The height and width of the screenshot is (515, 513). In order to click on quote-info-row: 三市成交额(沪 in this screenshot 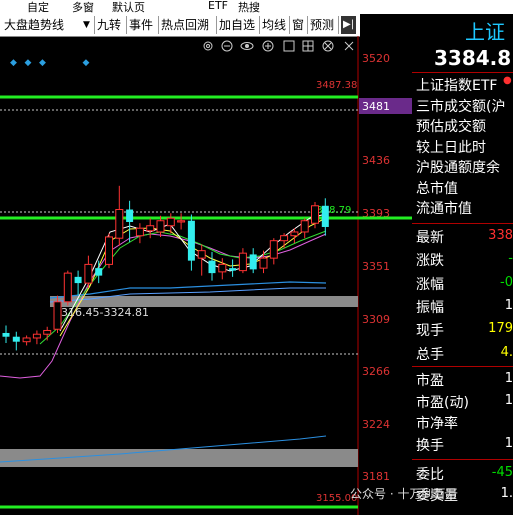, I will do `click(460, 106)`.